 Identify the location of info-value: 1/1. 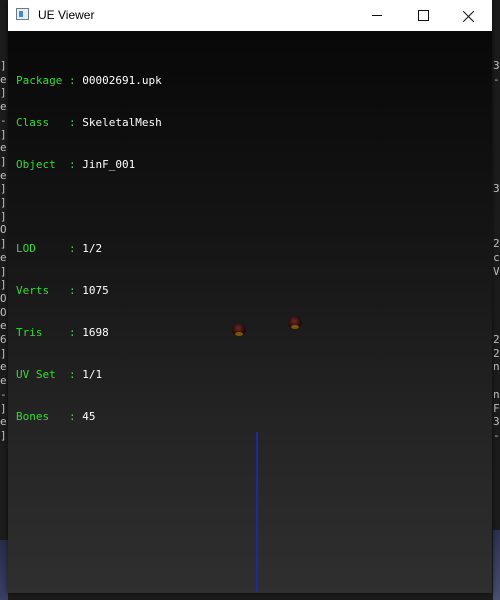
(92, 374).